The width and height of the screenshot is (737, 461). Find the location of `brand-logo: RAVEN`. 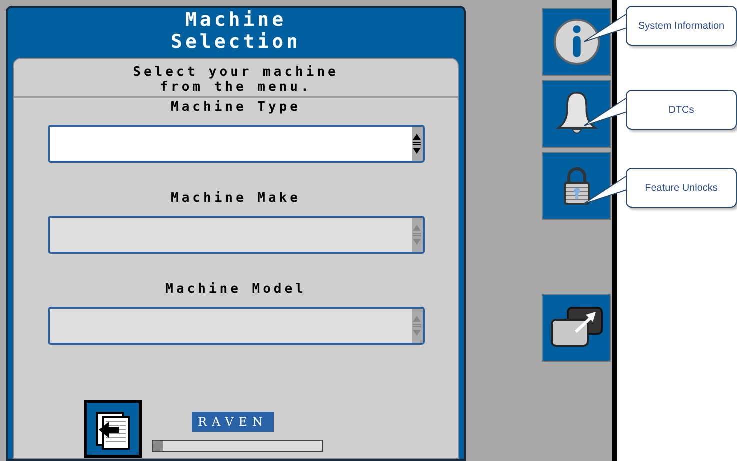

brand-logo: RAVEN is located at coordinates (233, 422).